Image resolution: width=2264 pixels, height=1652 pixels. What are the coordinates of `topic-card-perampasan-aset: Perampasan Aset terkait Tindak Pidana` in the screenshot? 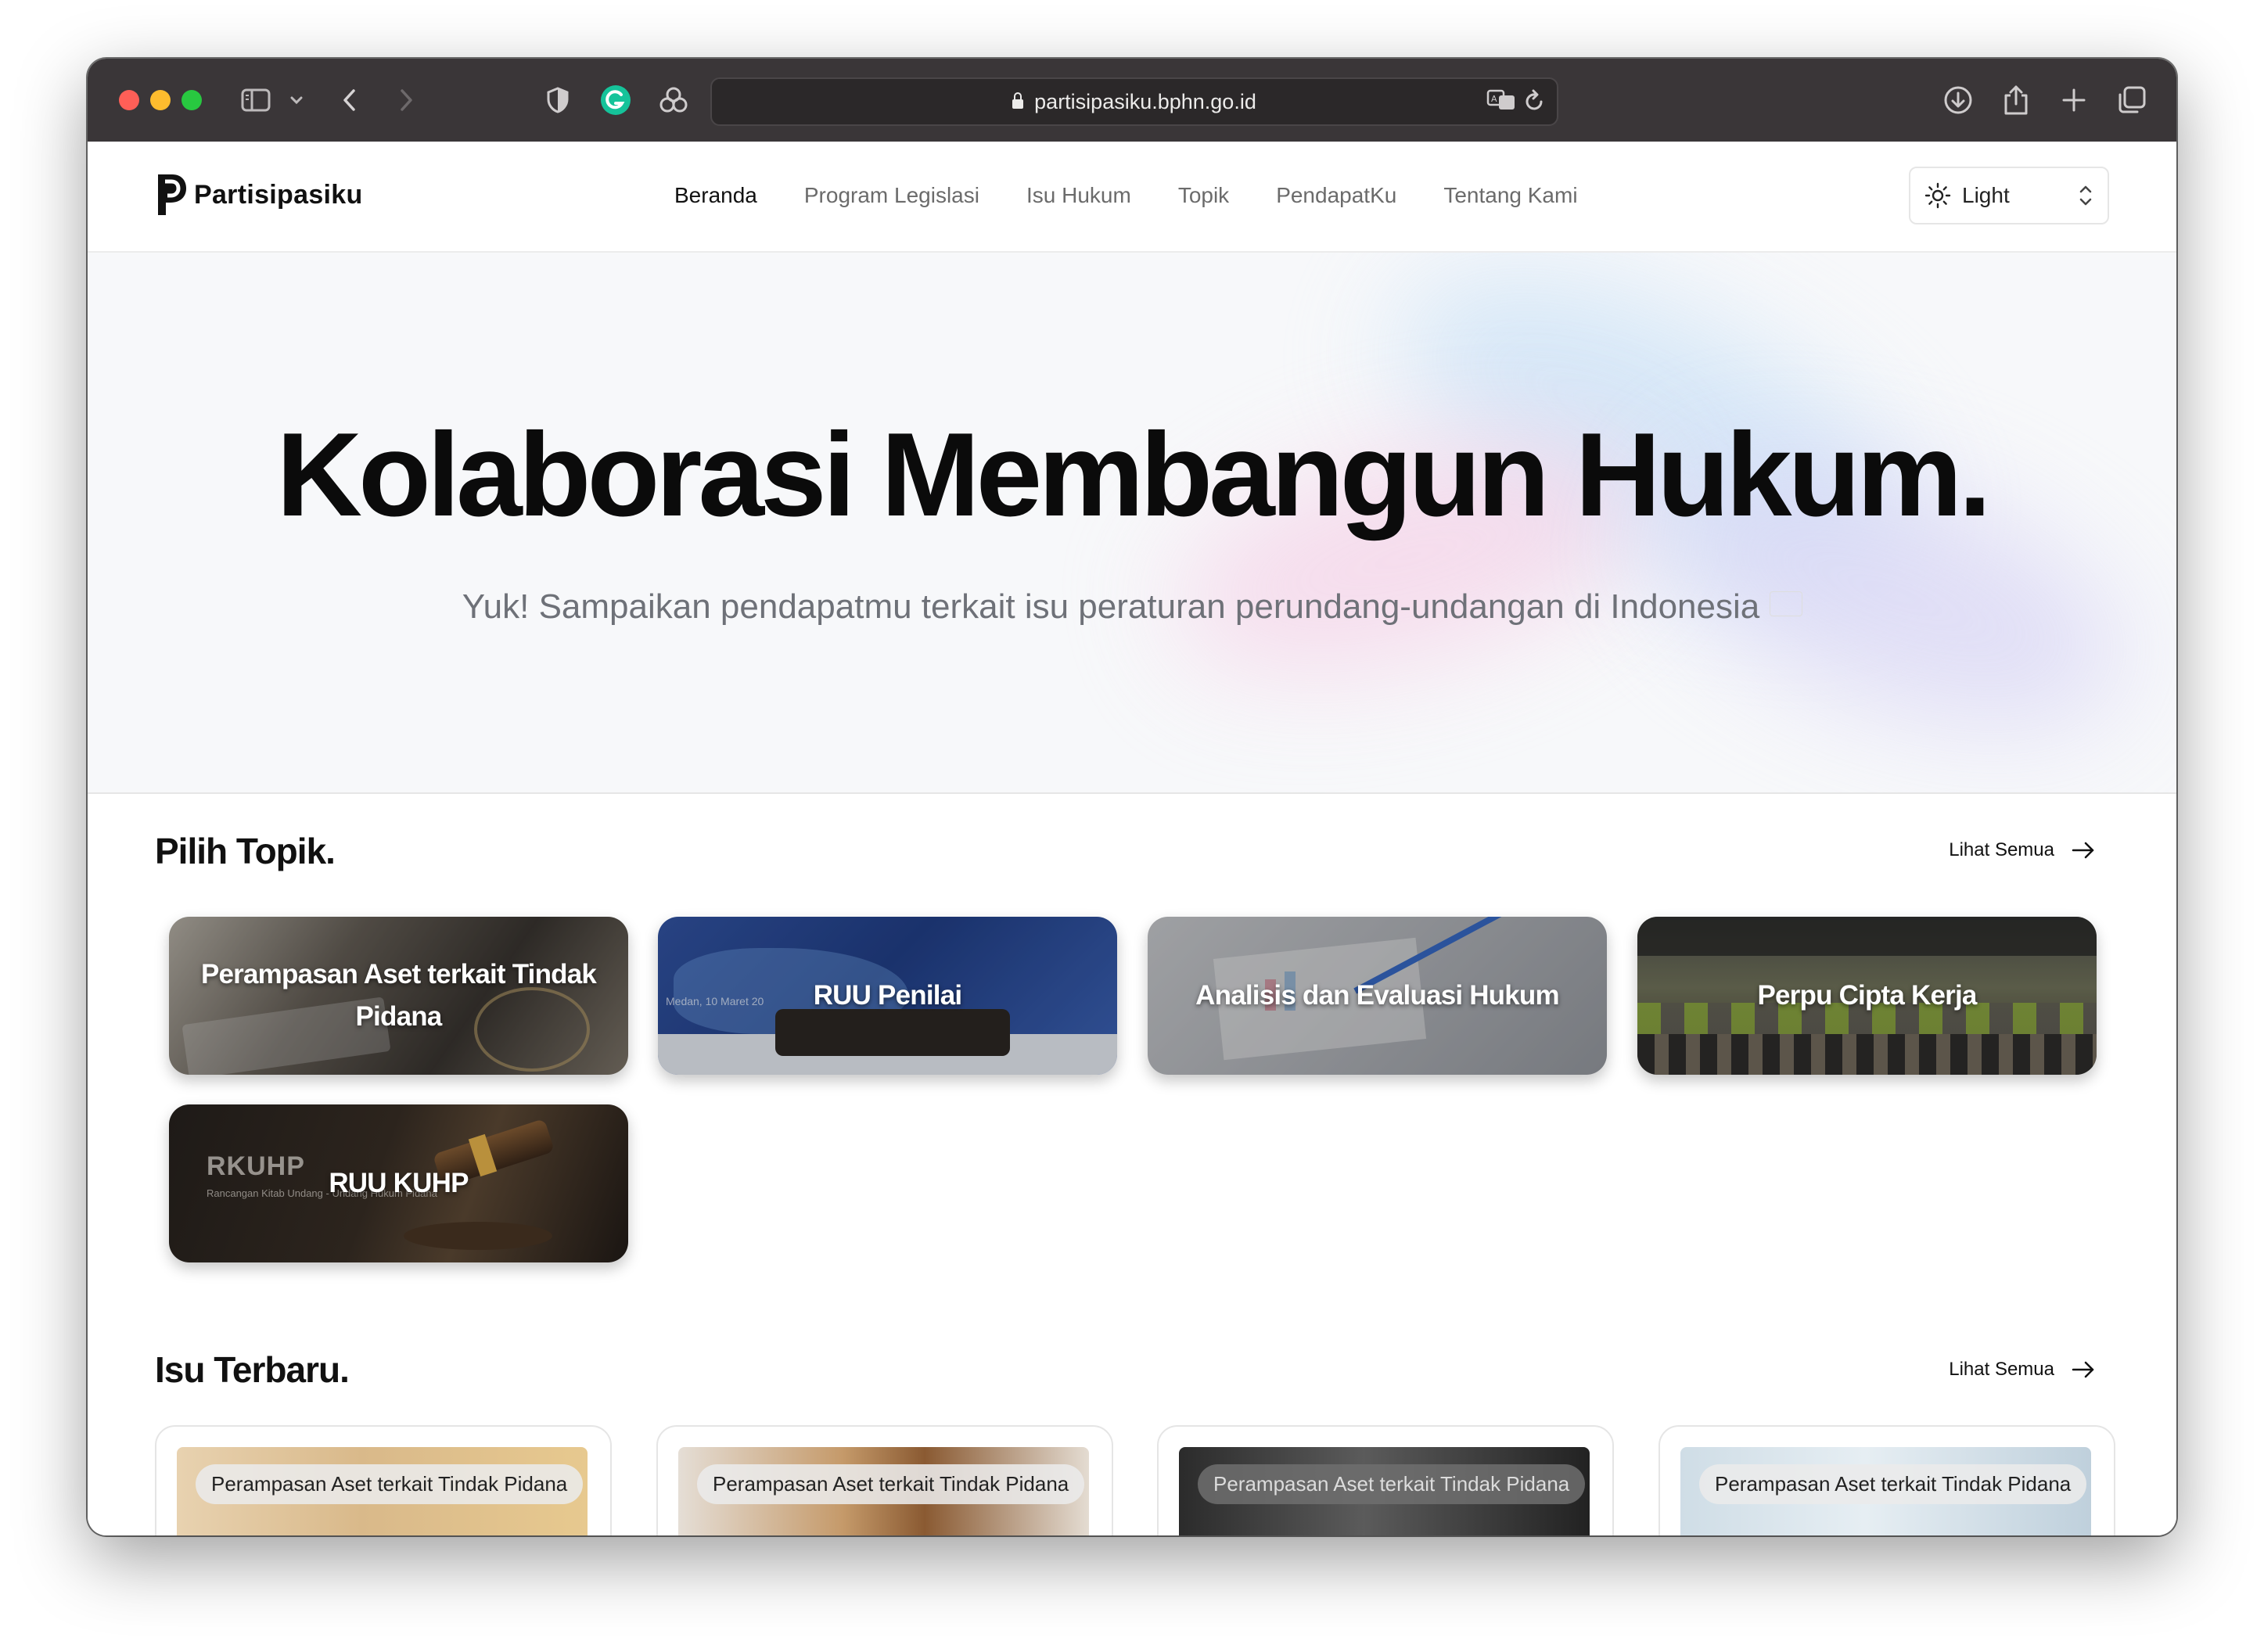 It's located at (398, 996).